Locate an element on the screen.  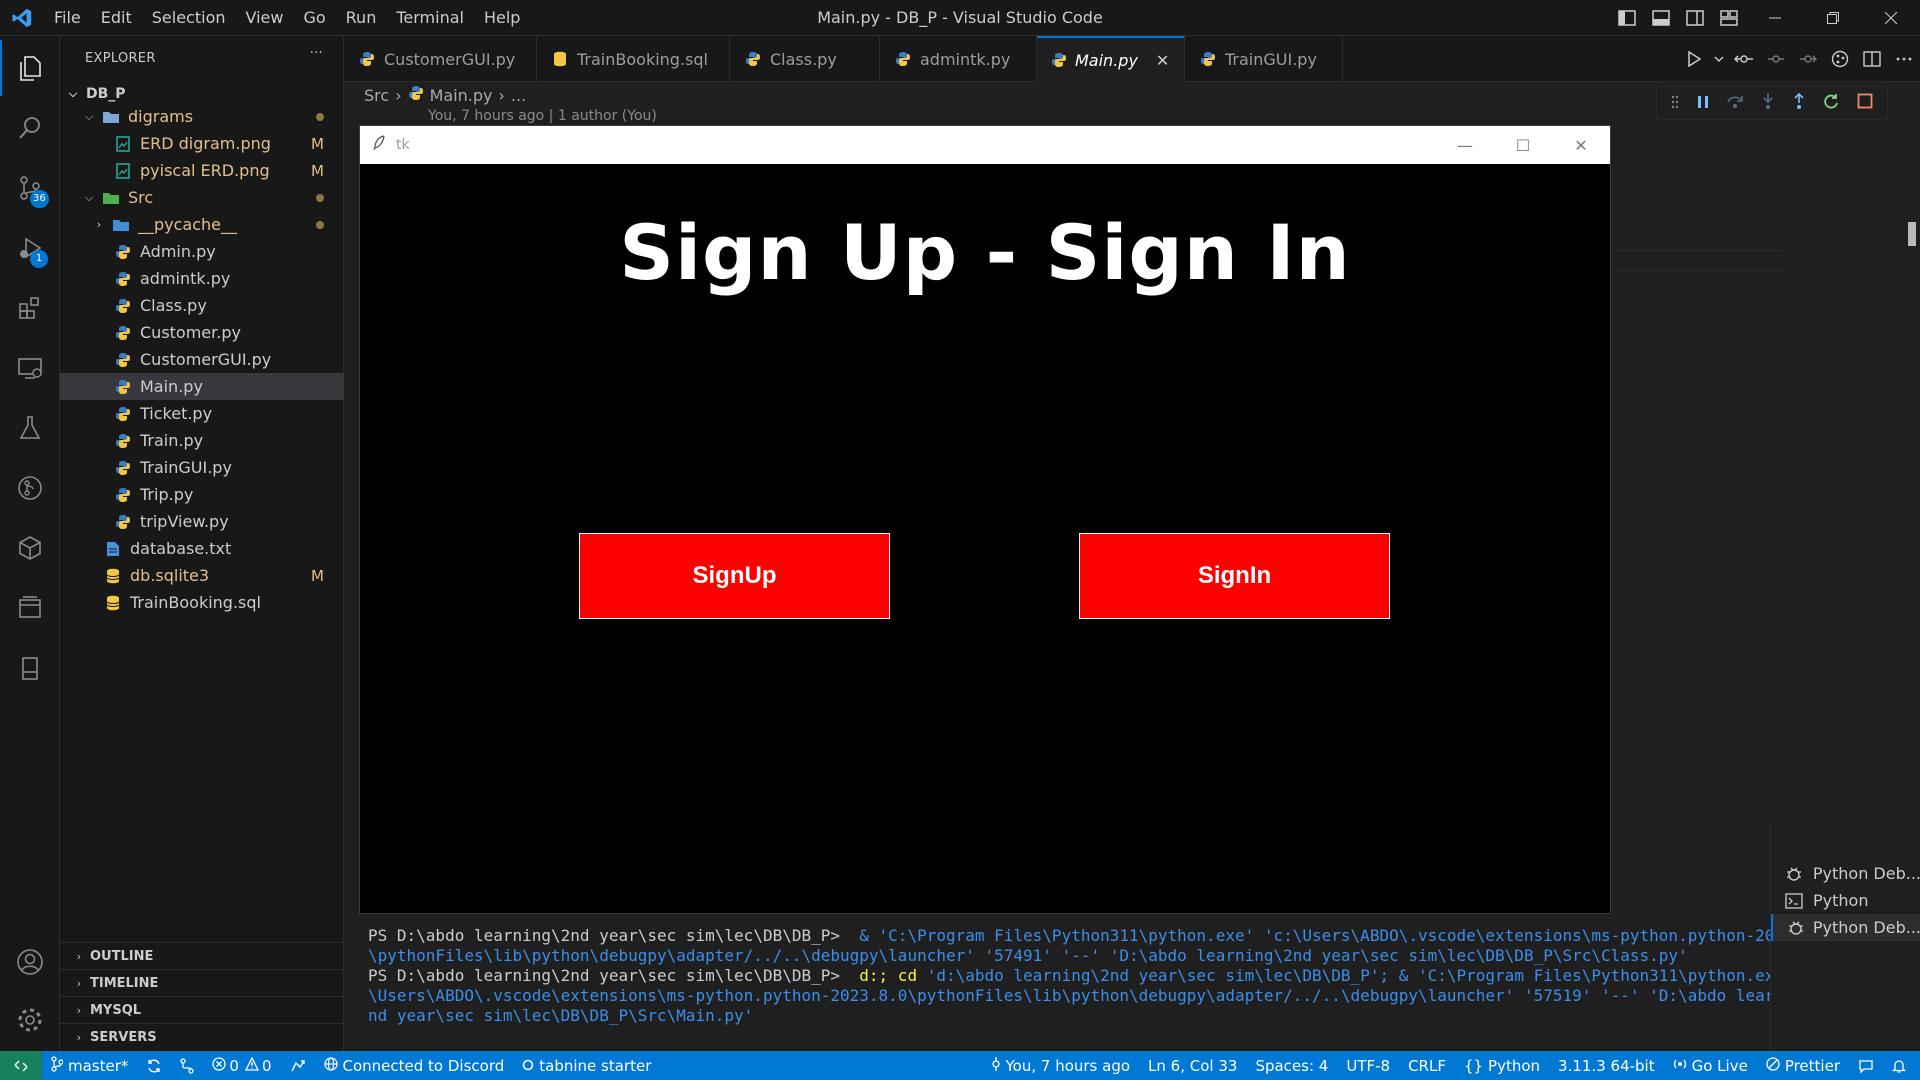
testing-icon is located at coordinates (30, 428).